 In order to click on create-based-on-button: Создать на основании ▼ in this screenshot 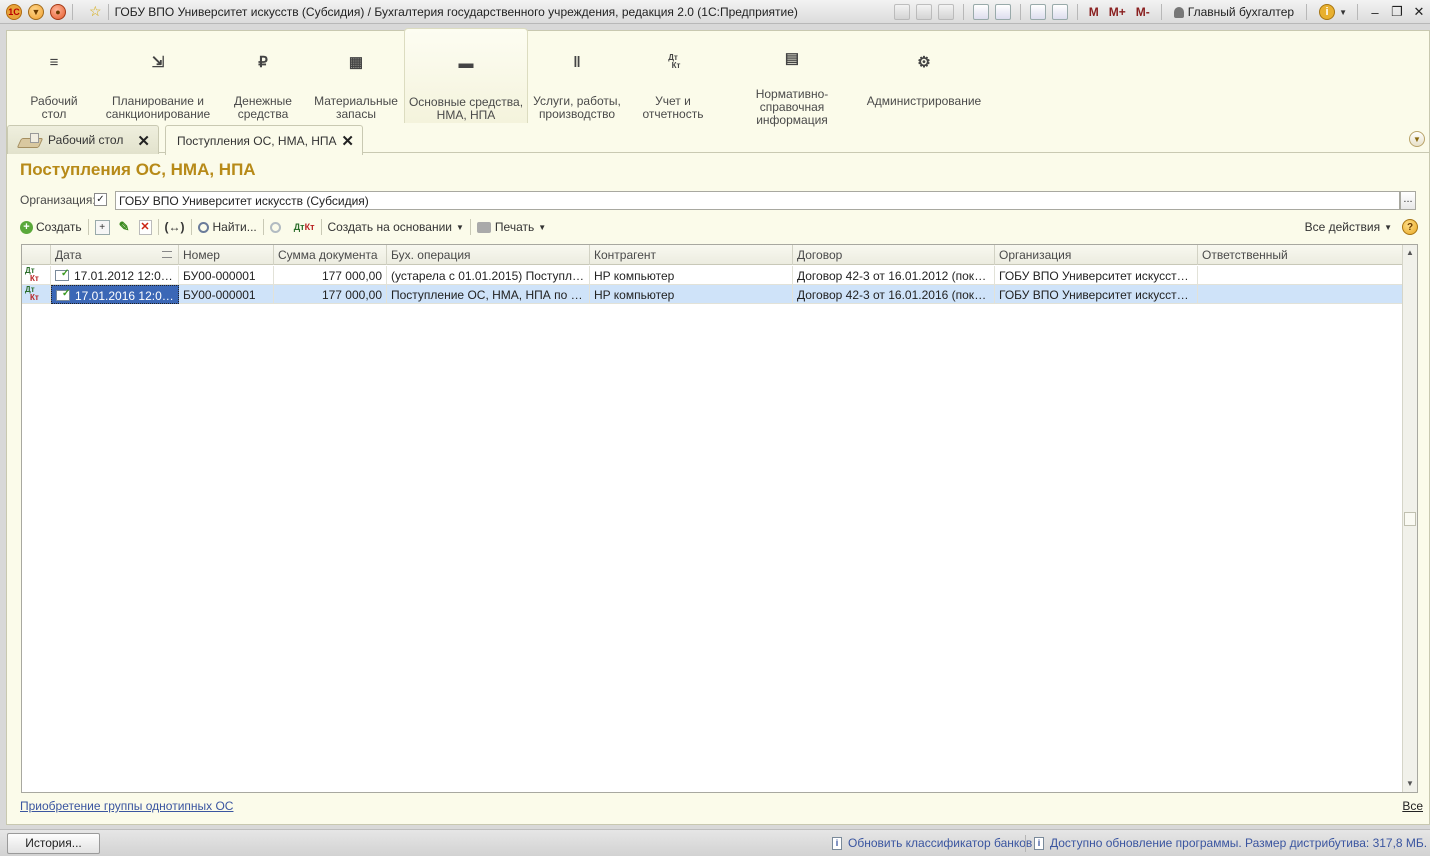, I will do `click(396, 227)`.